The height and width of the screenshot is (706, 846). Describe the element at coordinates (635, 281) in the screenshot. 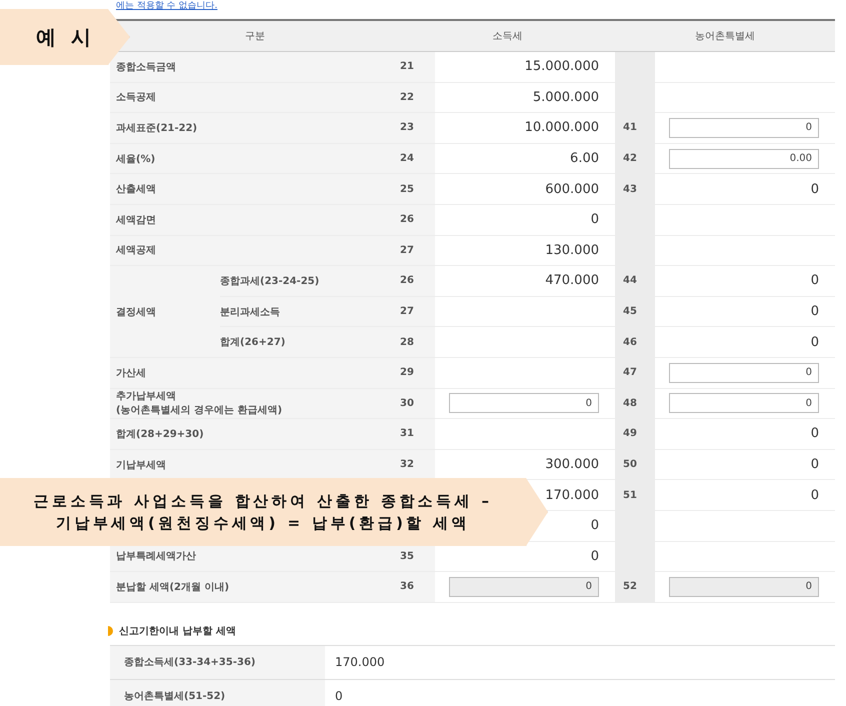

I see `line-number: 44` at that location.